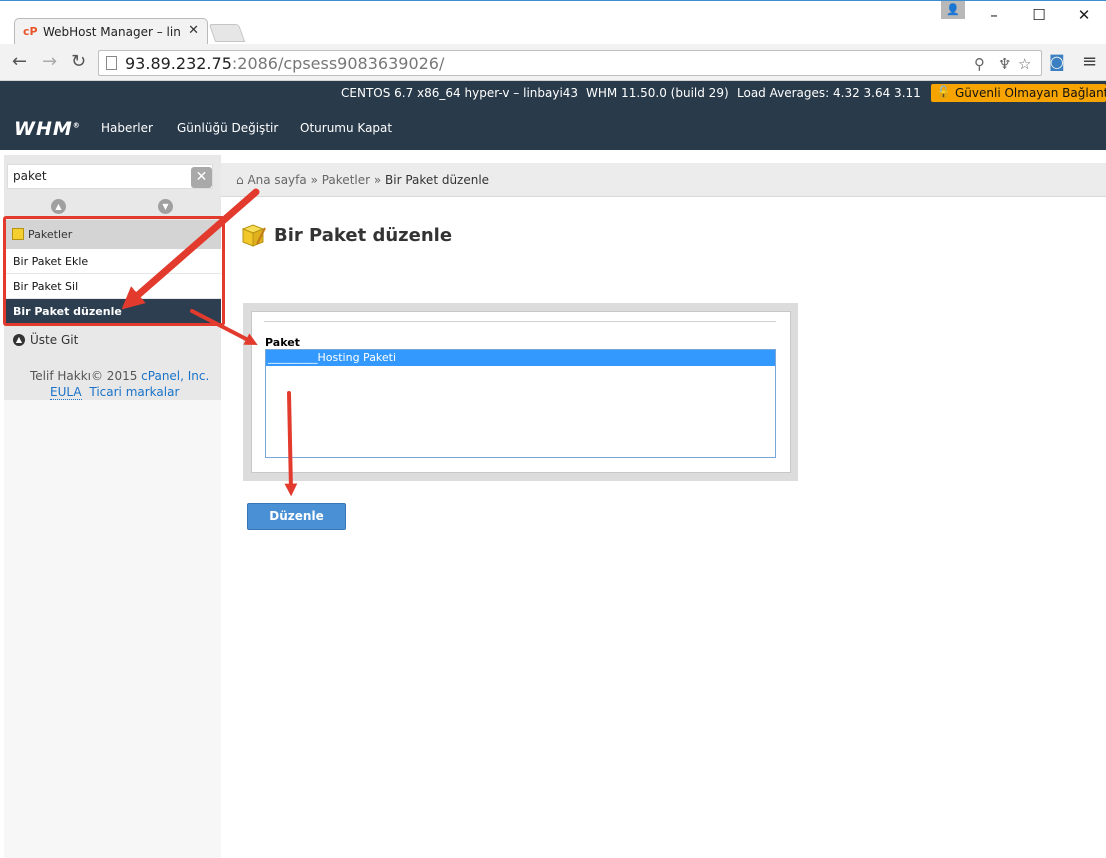  What do you see at coordinates (1039, 15) in the screenshot?
I see `maximize-icon: ☐` at bounding box center [1039, 15].